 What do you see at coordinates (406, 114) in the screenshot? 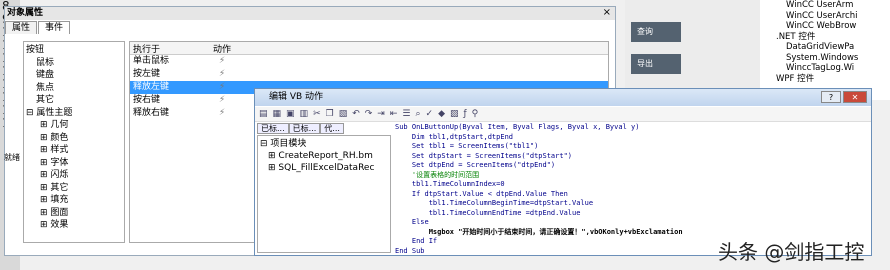
I see `comment-icon: ☰` at bounding box center [406, 114].